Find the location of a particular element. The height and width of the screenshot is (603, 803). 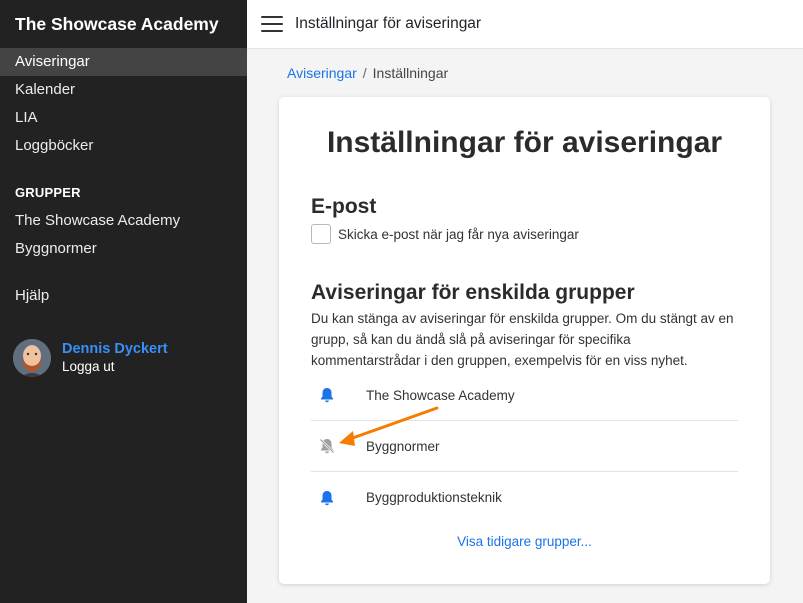

groups-heading: Aviseringar för enskilda grupper is located at coordinates (473, 292).